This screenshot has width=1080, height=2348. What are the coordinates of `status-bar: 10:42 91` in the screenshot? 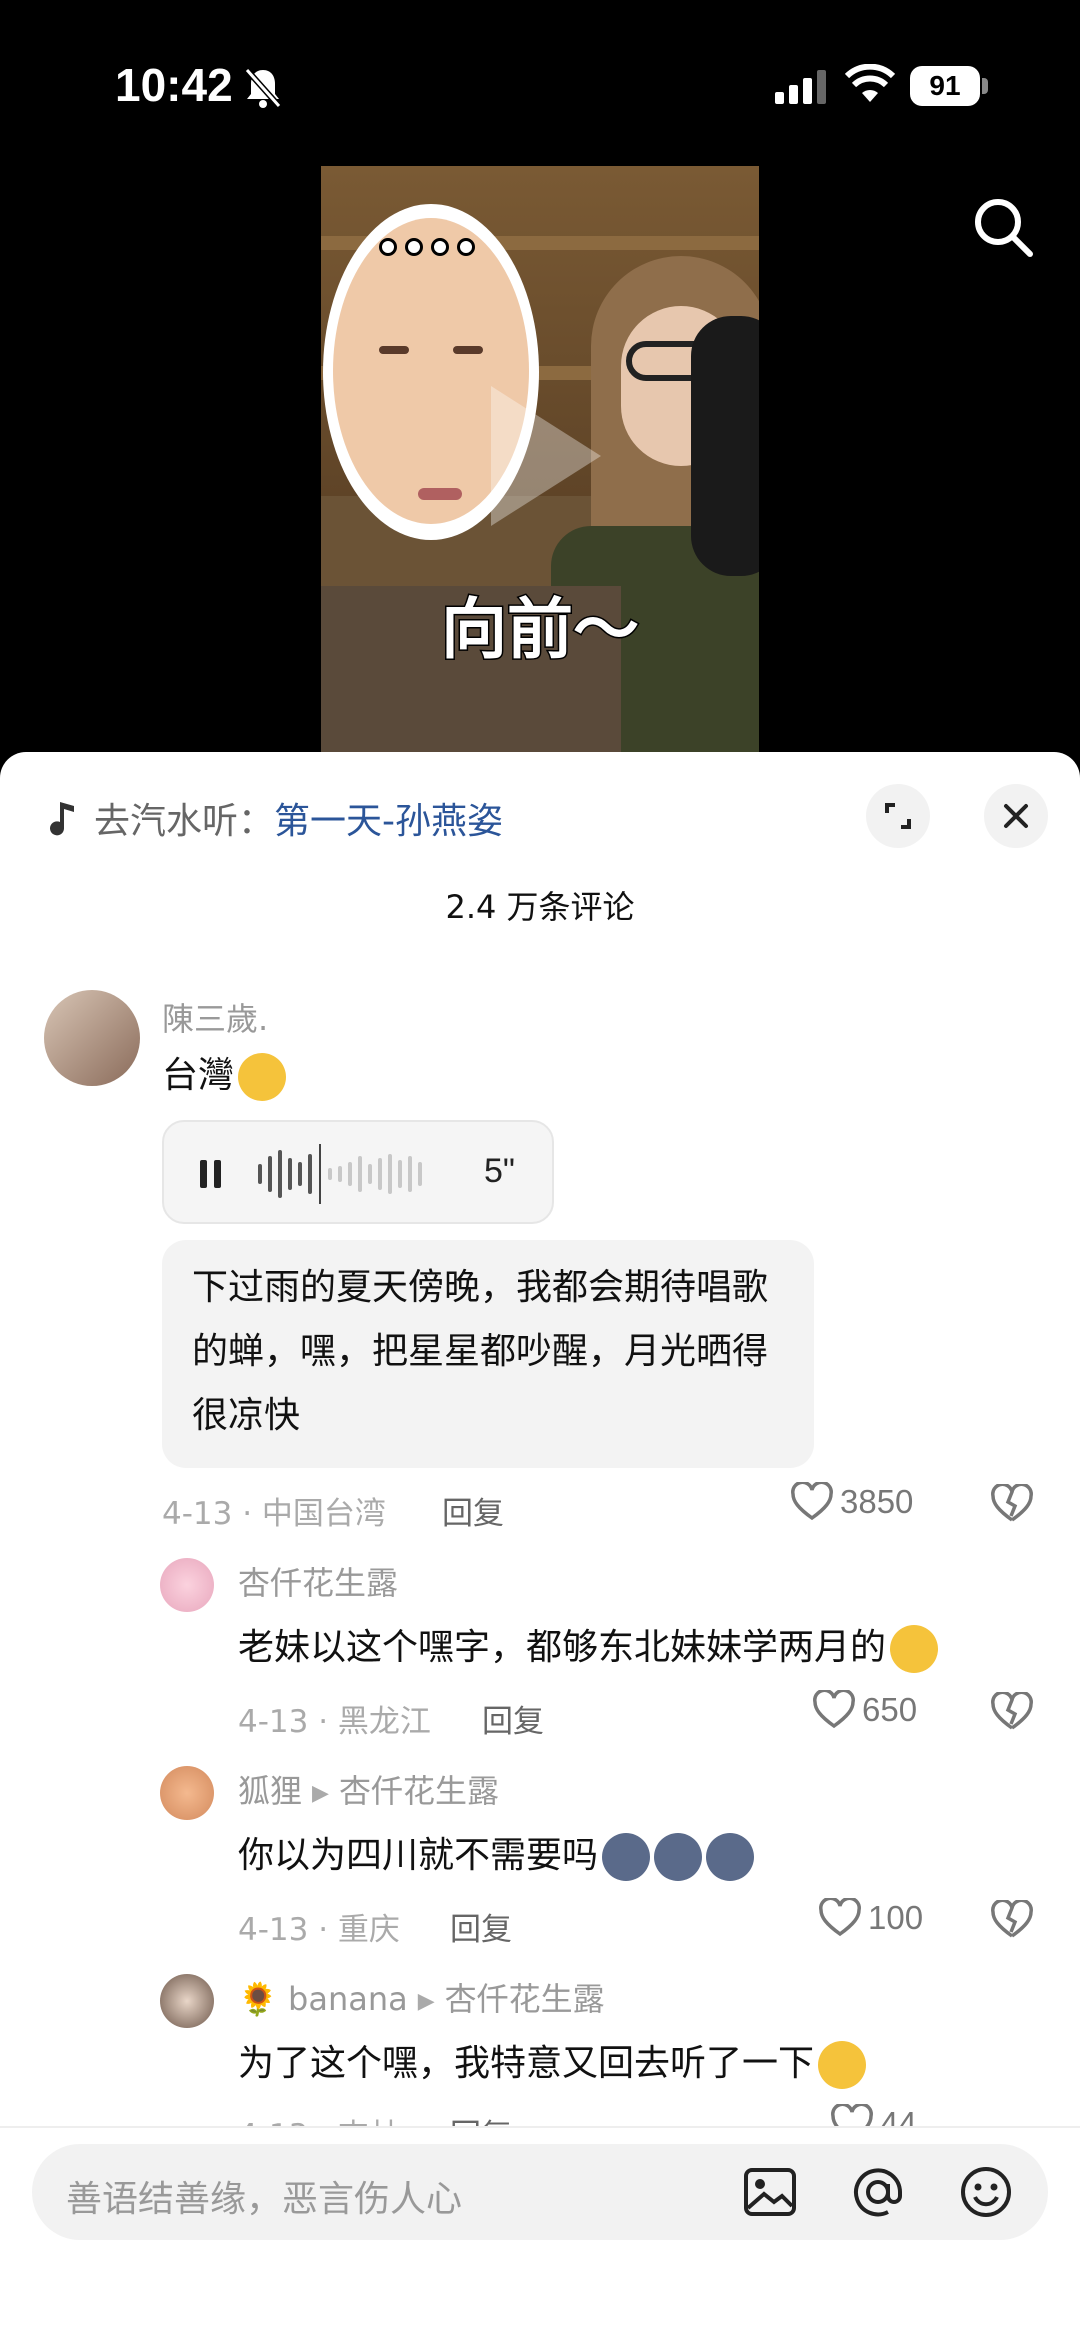 It's located at (540, 80).